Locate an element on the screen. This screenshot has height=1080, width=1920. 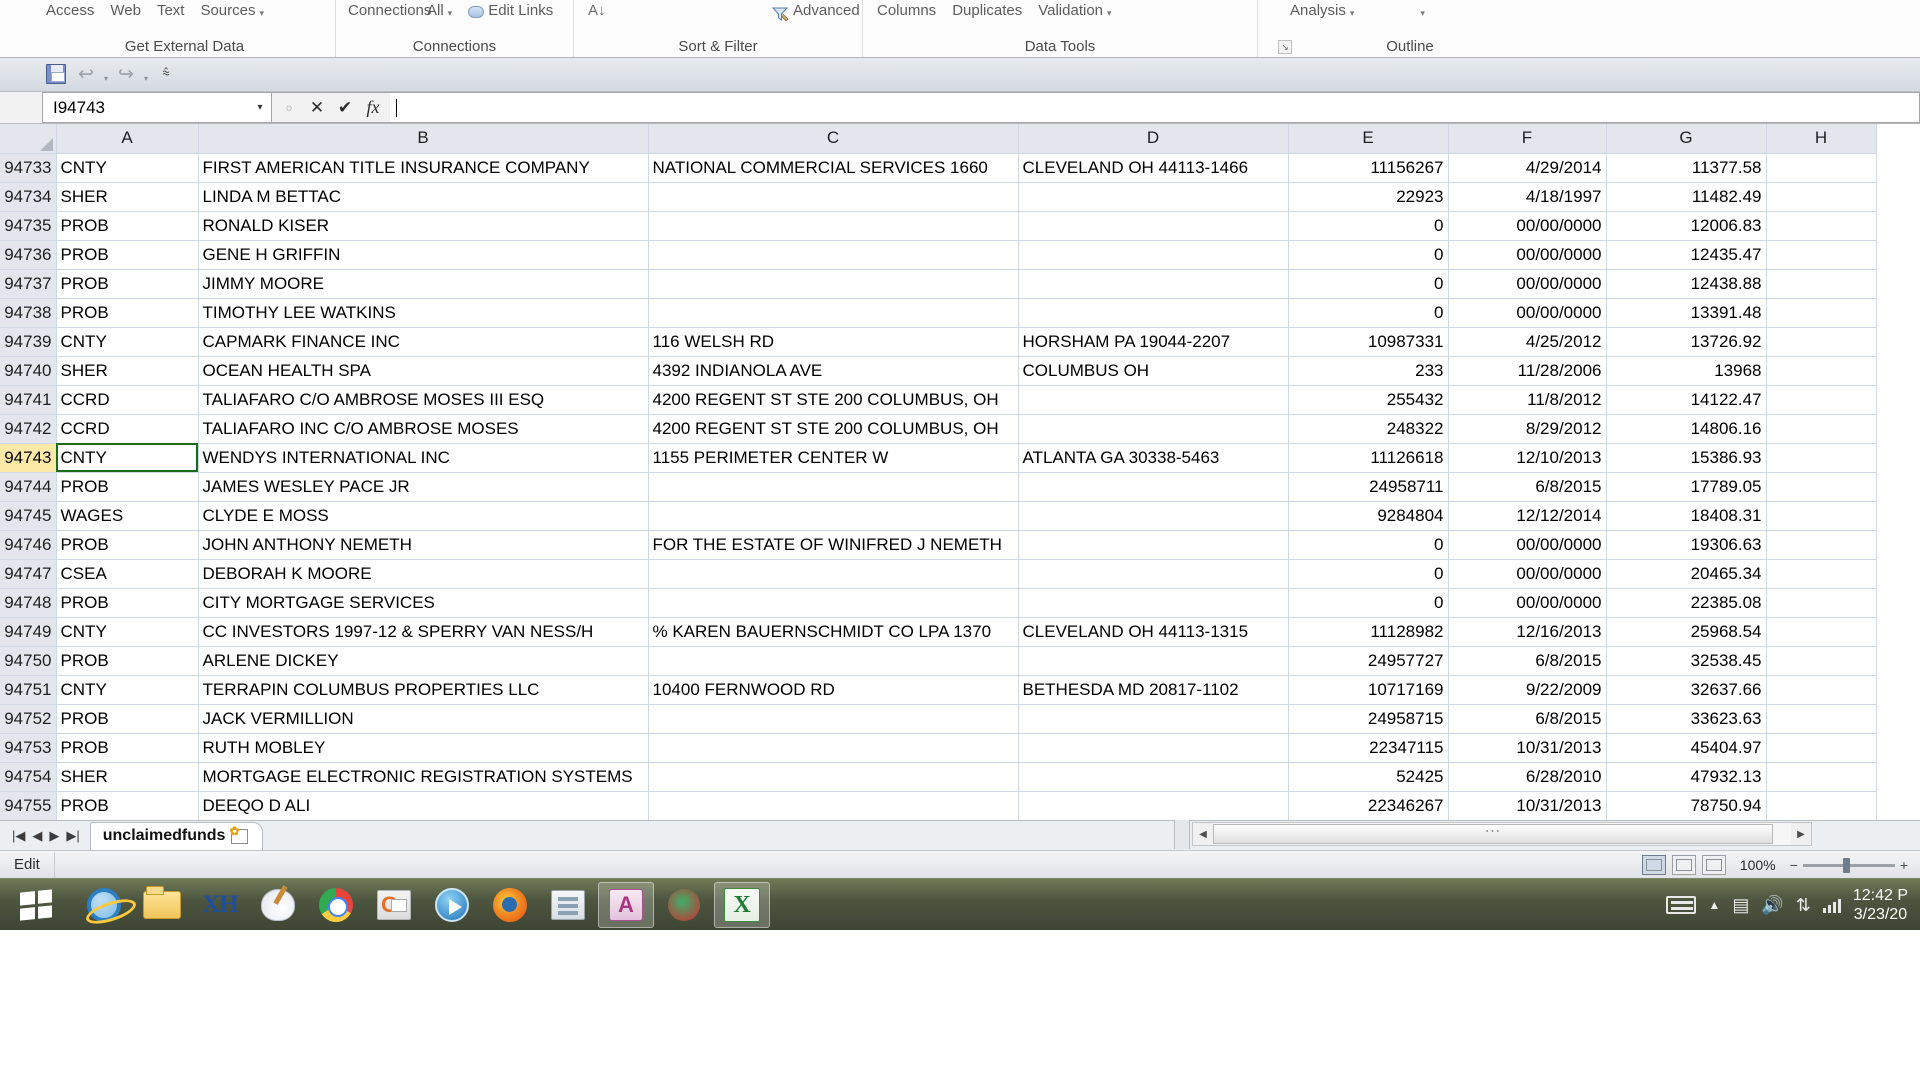
cell-E94733: 11156267 is located at coordinates (1368, 168).